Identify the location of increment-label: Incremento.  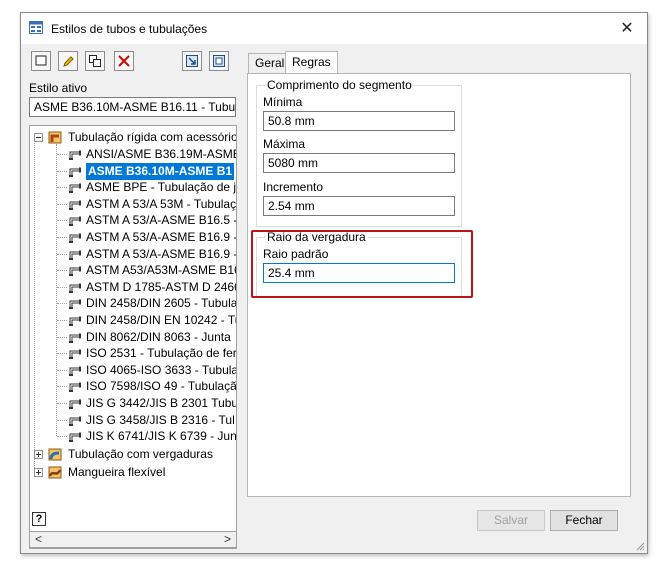
(293, 187).